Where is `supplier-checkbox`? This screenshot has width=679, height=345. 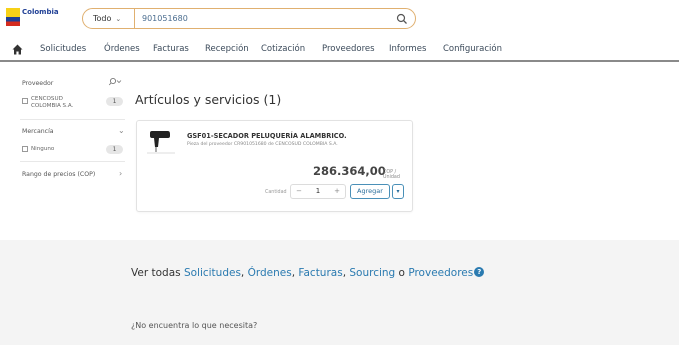
supplier-checkbox is located at coordinates (25, 101).